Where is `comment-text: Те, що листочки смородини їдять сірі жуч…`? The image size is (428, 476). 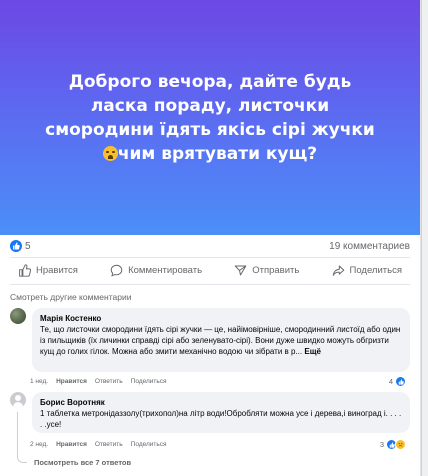
comment-text: Те, що листочки смородини їдять сірі жуч… is located at coordinates (221, 340).